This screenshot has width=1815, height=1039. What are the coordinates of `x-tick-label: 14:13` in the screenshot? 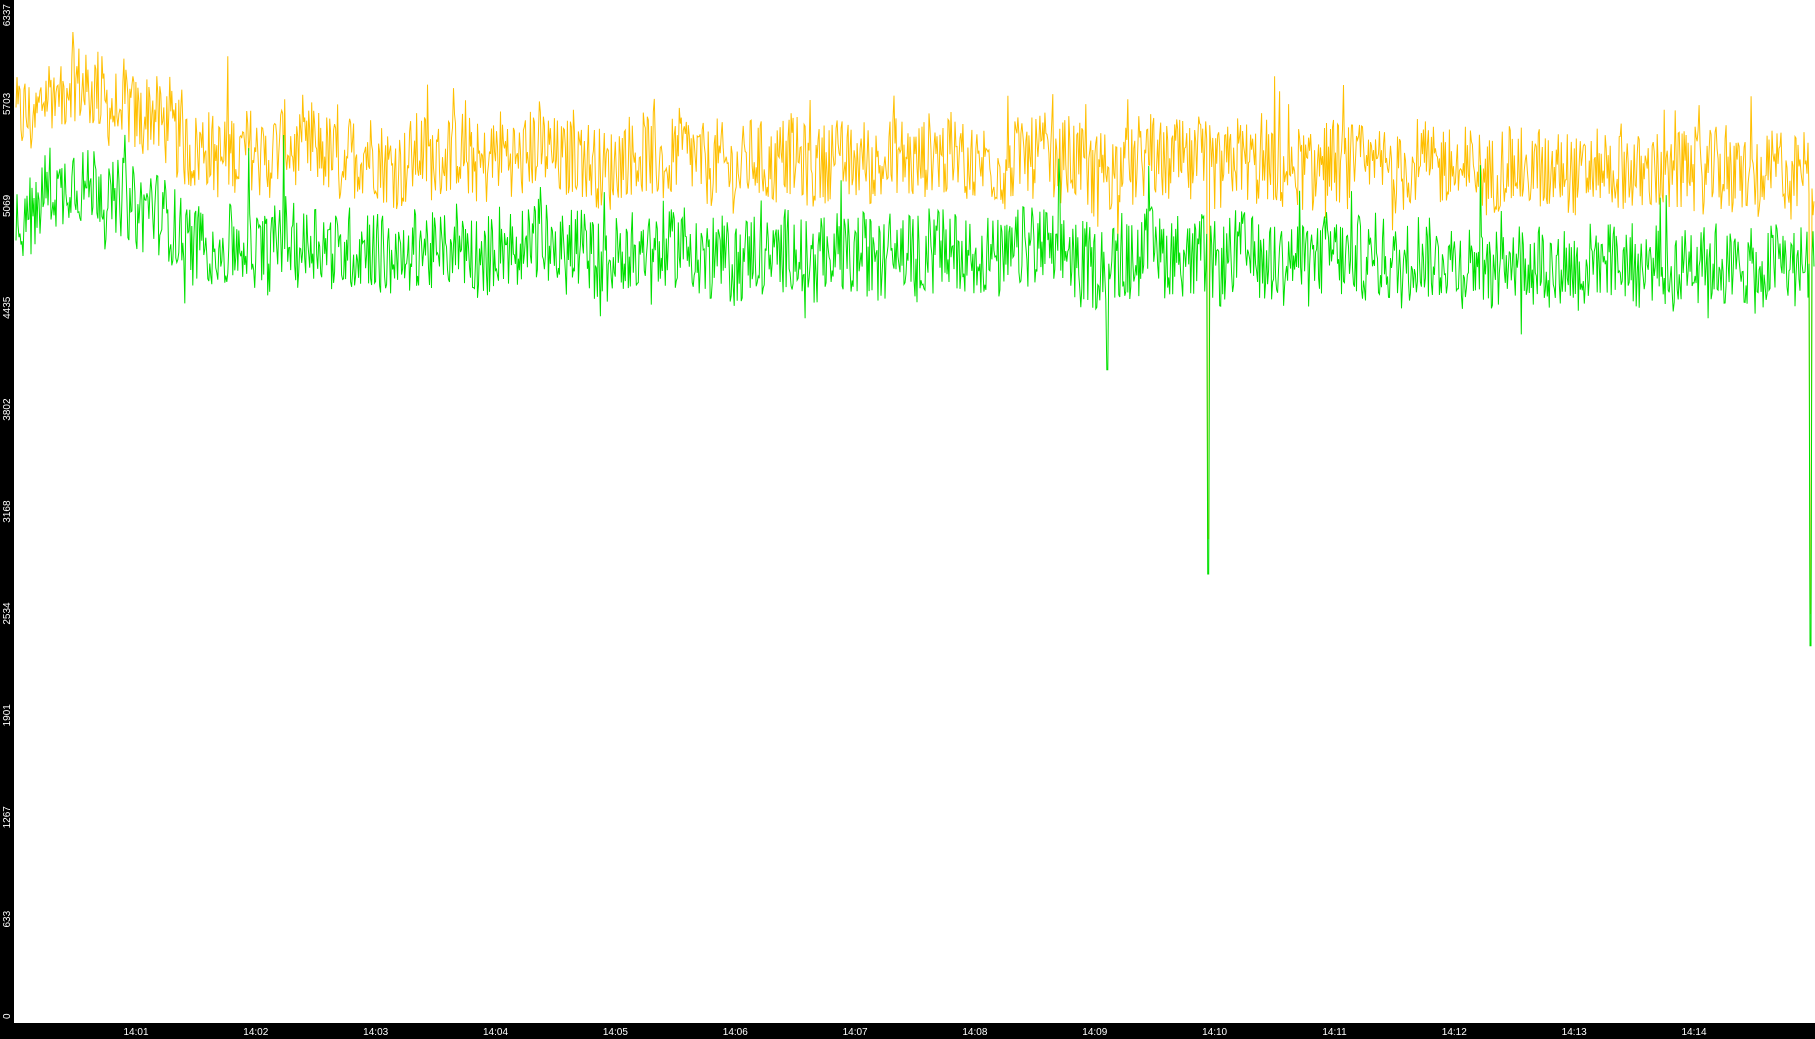 It's located at (1574, 1032).